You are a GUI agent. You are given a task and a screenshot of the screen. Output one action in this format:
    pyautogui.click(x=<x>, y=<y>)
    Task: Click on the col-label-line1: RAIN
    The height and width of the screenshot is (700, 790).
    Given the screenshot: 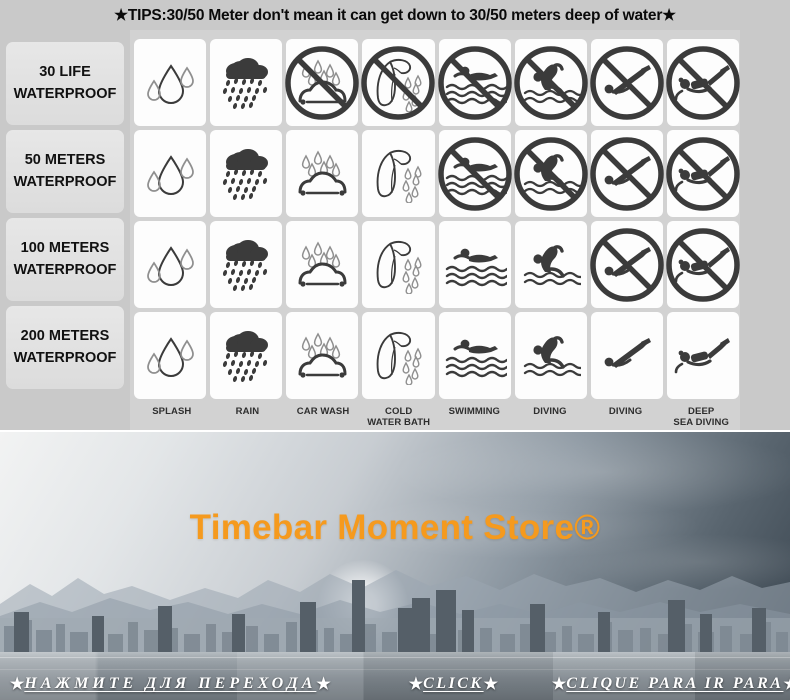 What is the action you would take?
    pyautogui.click(x=247, y=411)
    